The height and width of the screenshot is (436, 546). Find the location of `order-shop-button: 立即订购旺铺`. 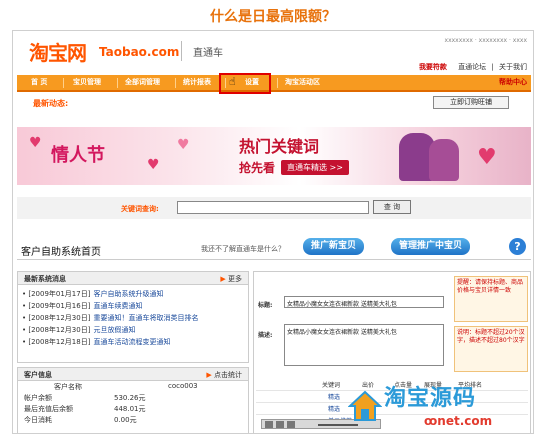

order-shop-button: 立即订购旺铺 is located at coordinates (471, 102).